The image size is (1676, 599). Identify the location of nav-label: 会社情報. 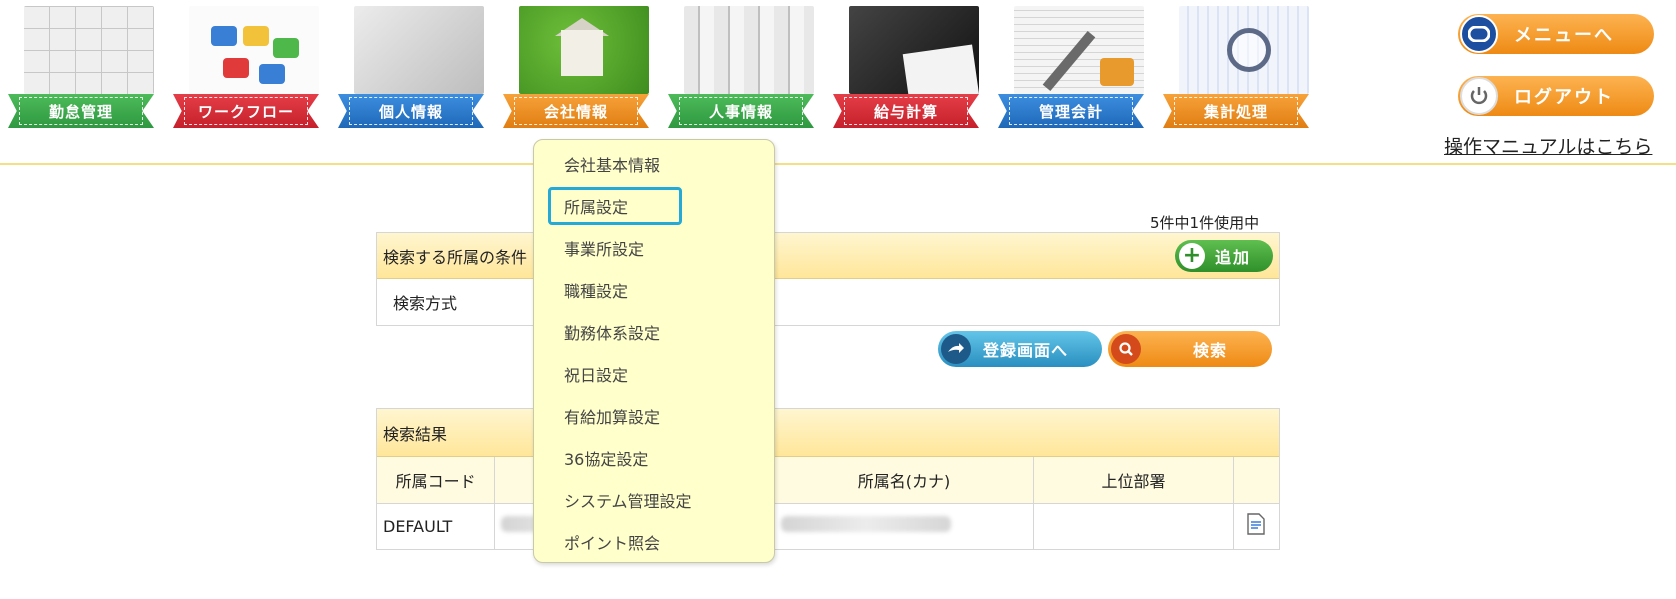
(575, 111).